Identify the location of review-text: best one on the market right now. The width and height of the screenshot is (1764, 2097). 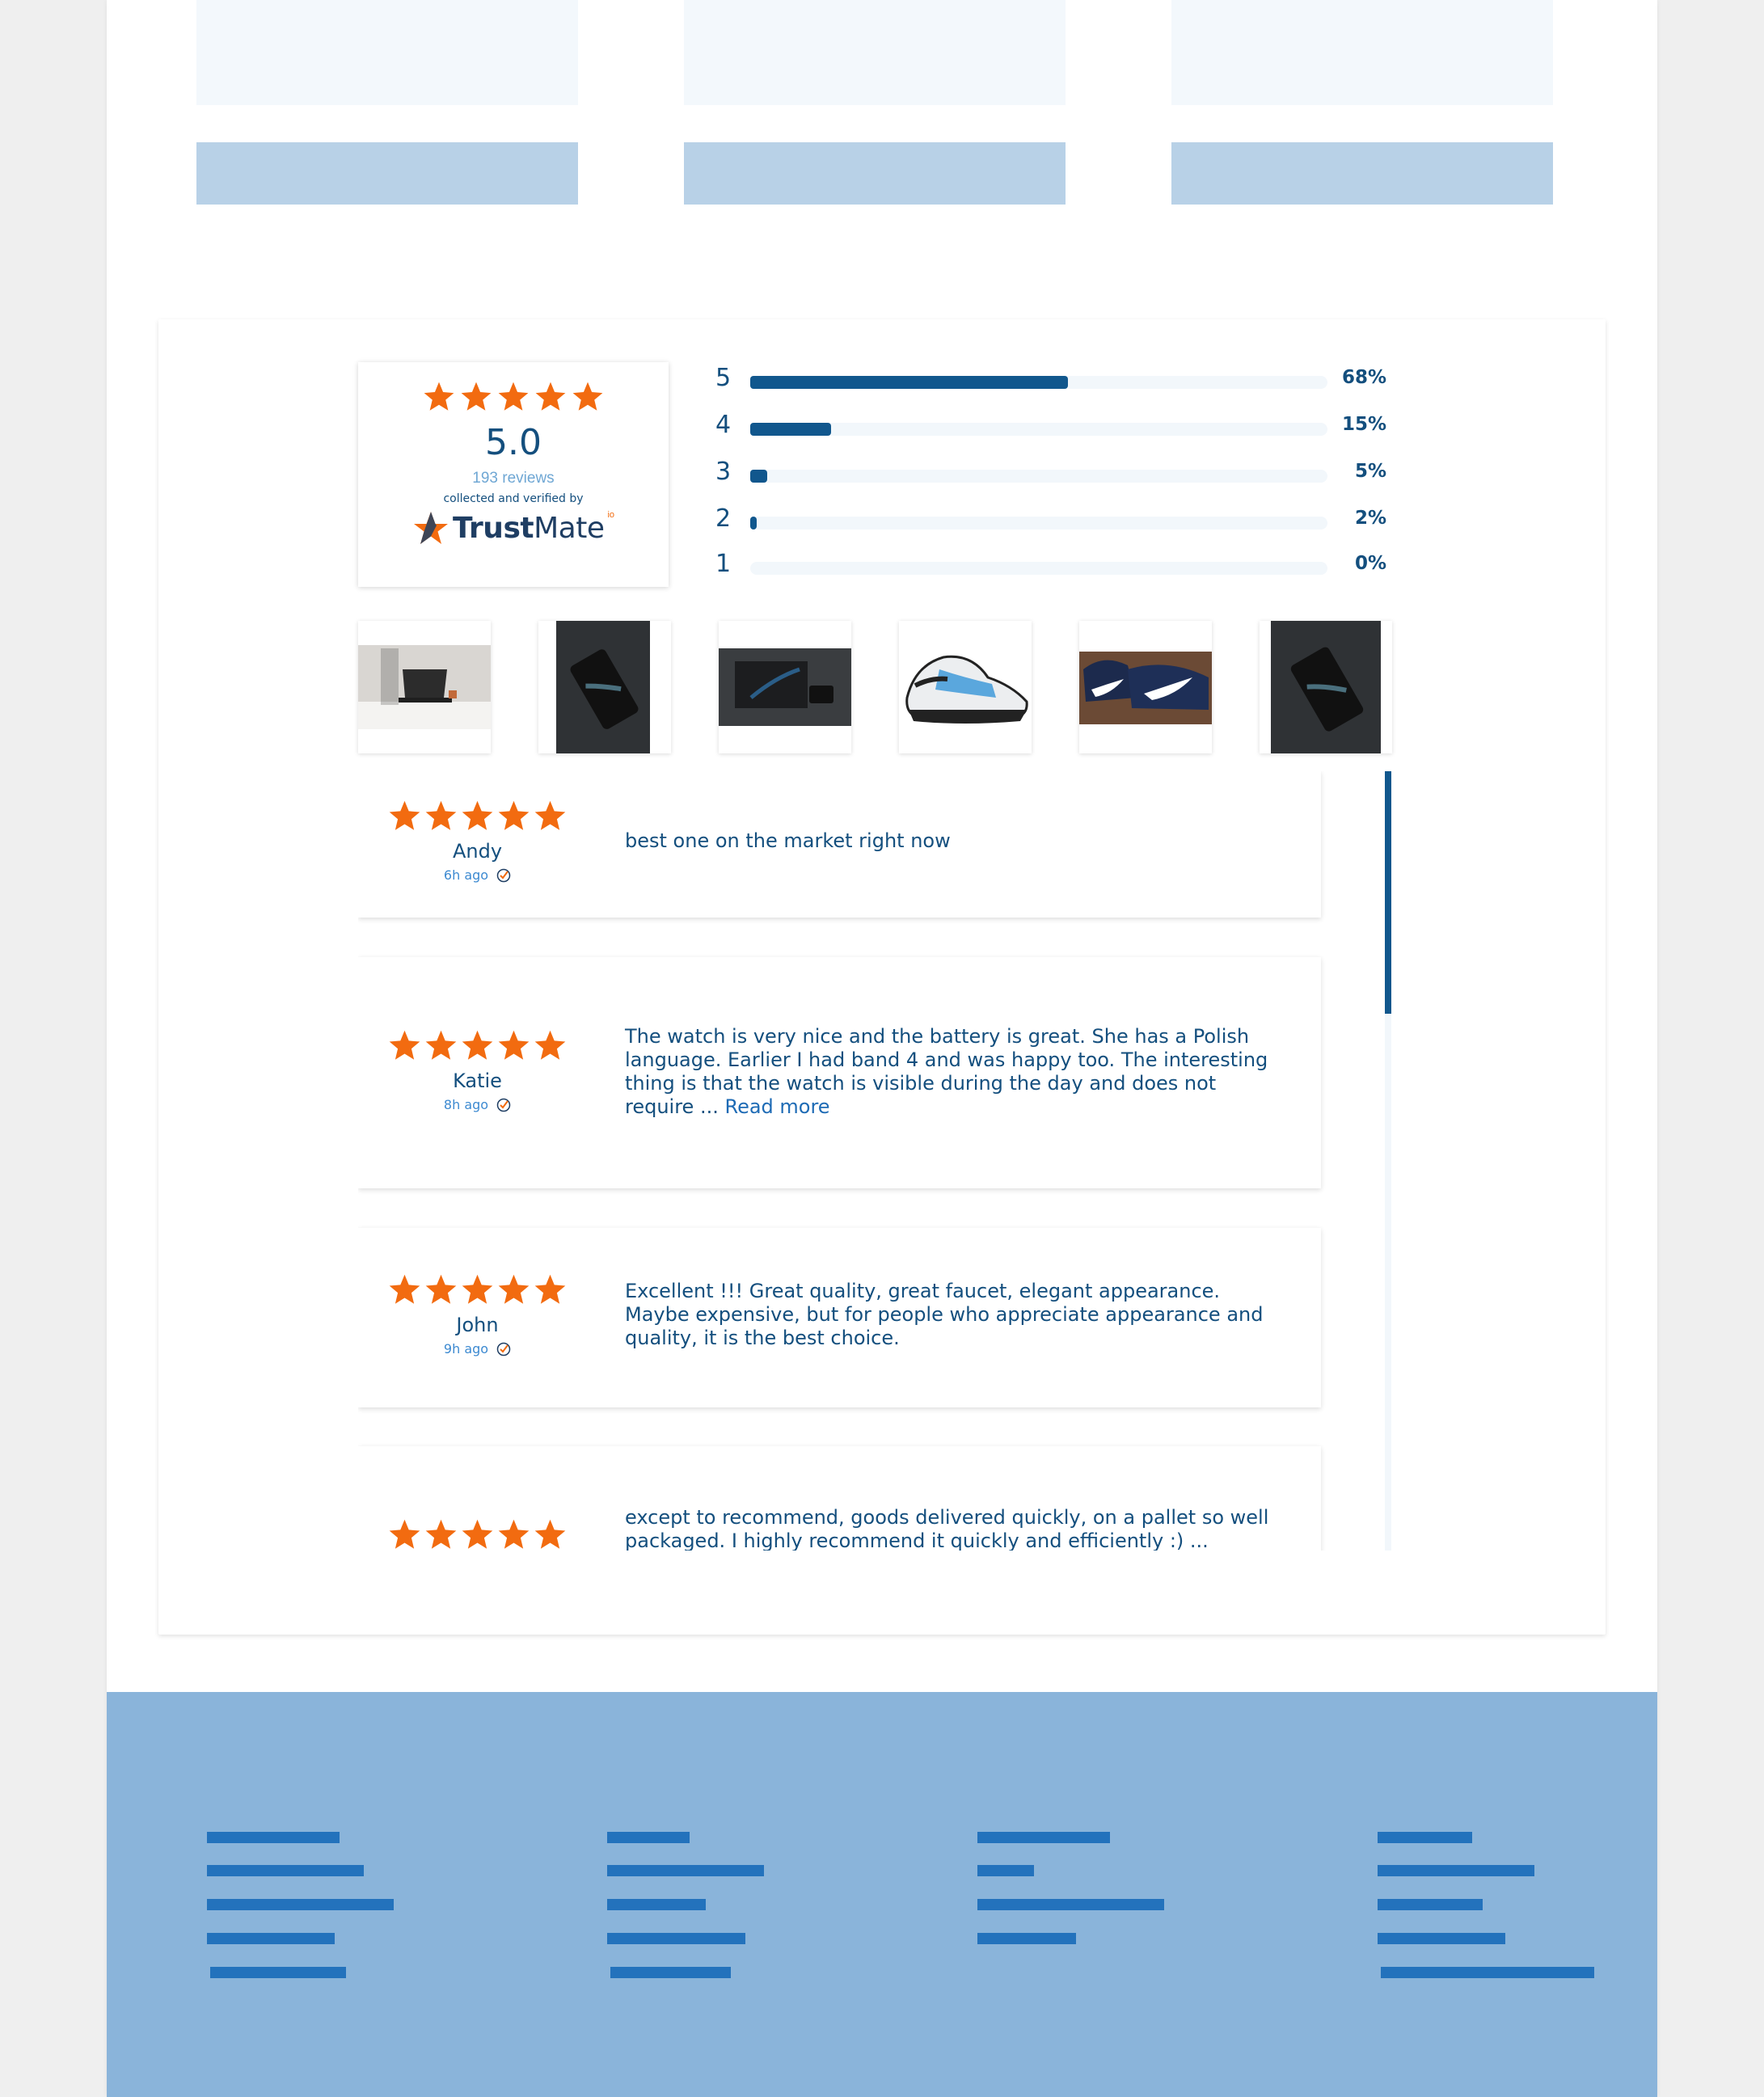
(788, 840).